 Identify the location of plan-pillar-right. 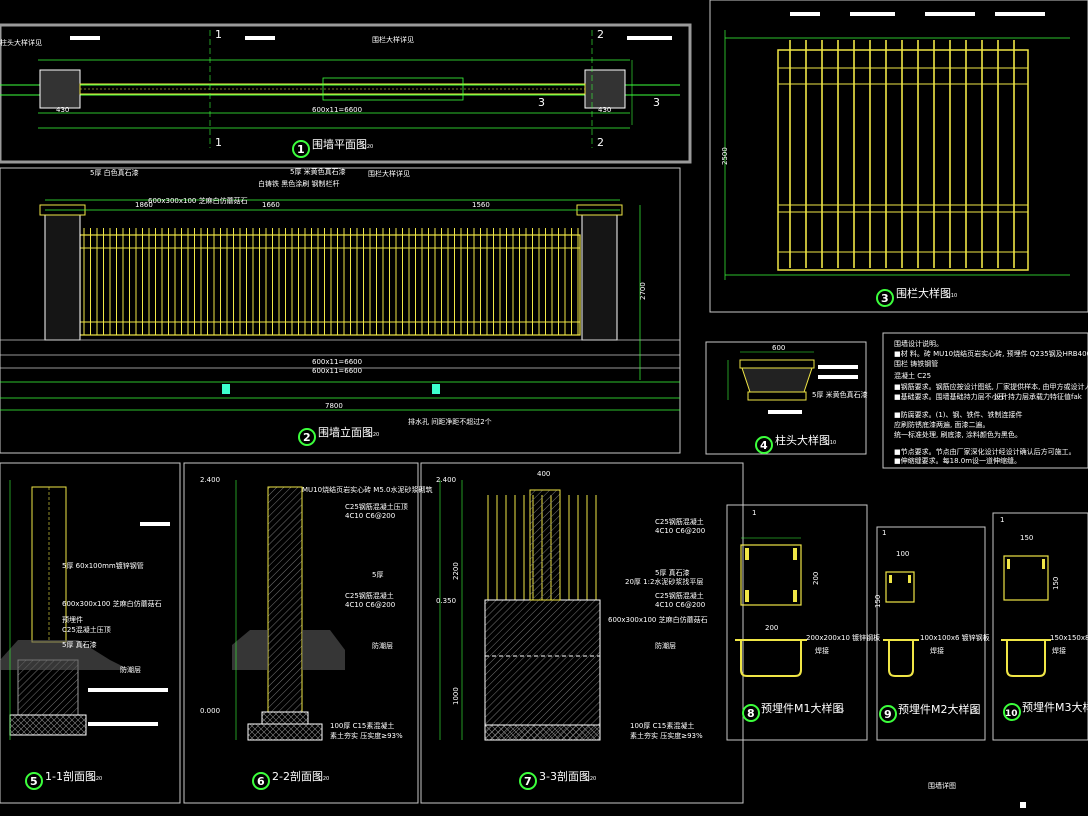
(605, 89).